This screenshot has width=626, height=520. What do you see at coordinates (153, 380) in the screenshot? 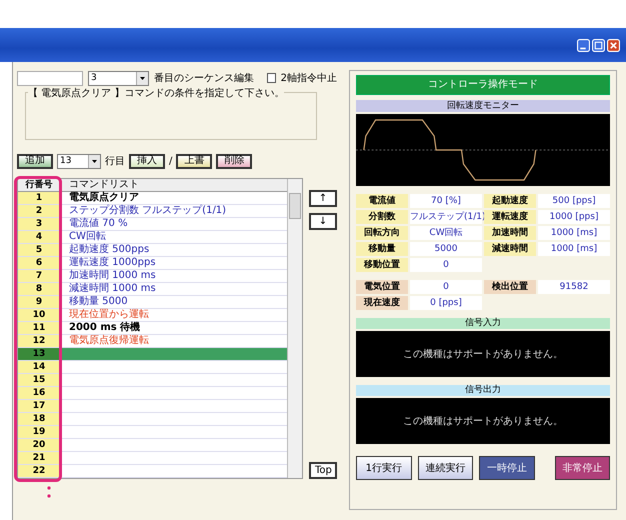
I see `list-row: 15` at bounding box center [153, 380].